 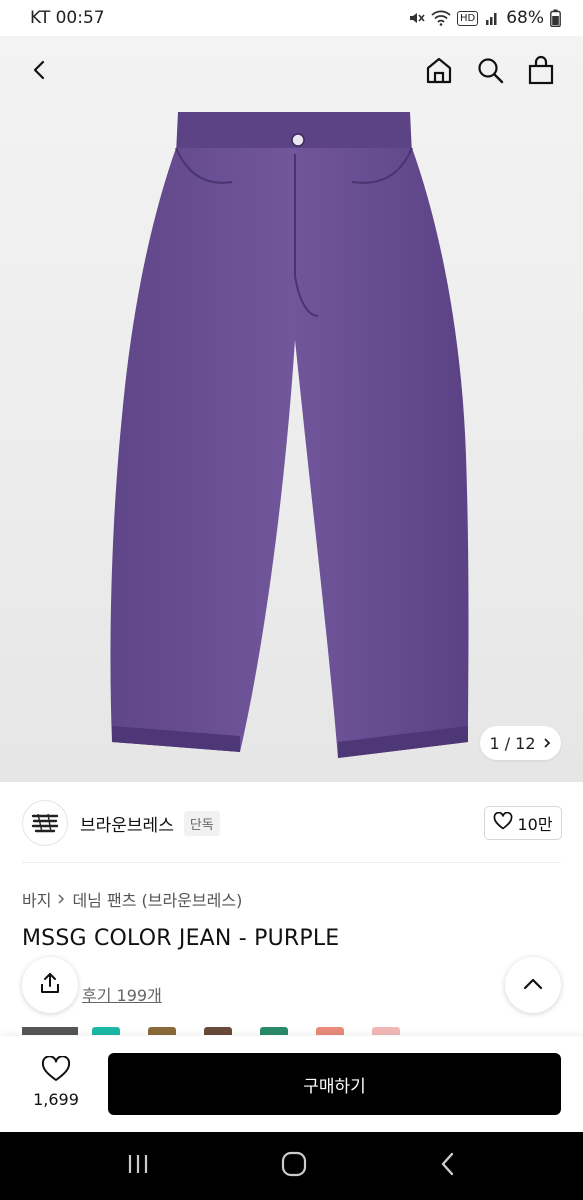 I want to click on purchase-bar: 1,699 구매하기, so click(x=291, y=1084).